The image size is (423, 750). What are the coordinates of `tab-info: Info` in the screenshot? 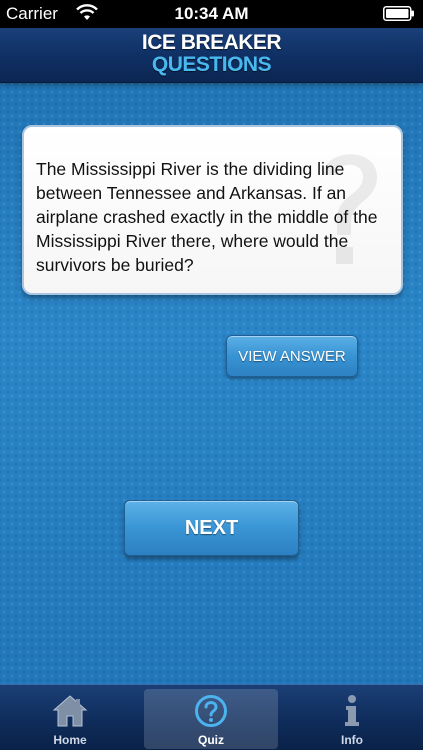 It's located at (352, 719).